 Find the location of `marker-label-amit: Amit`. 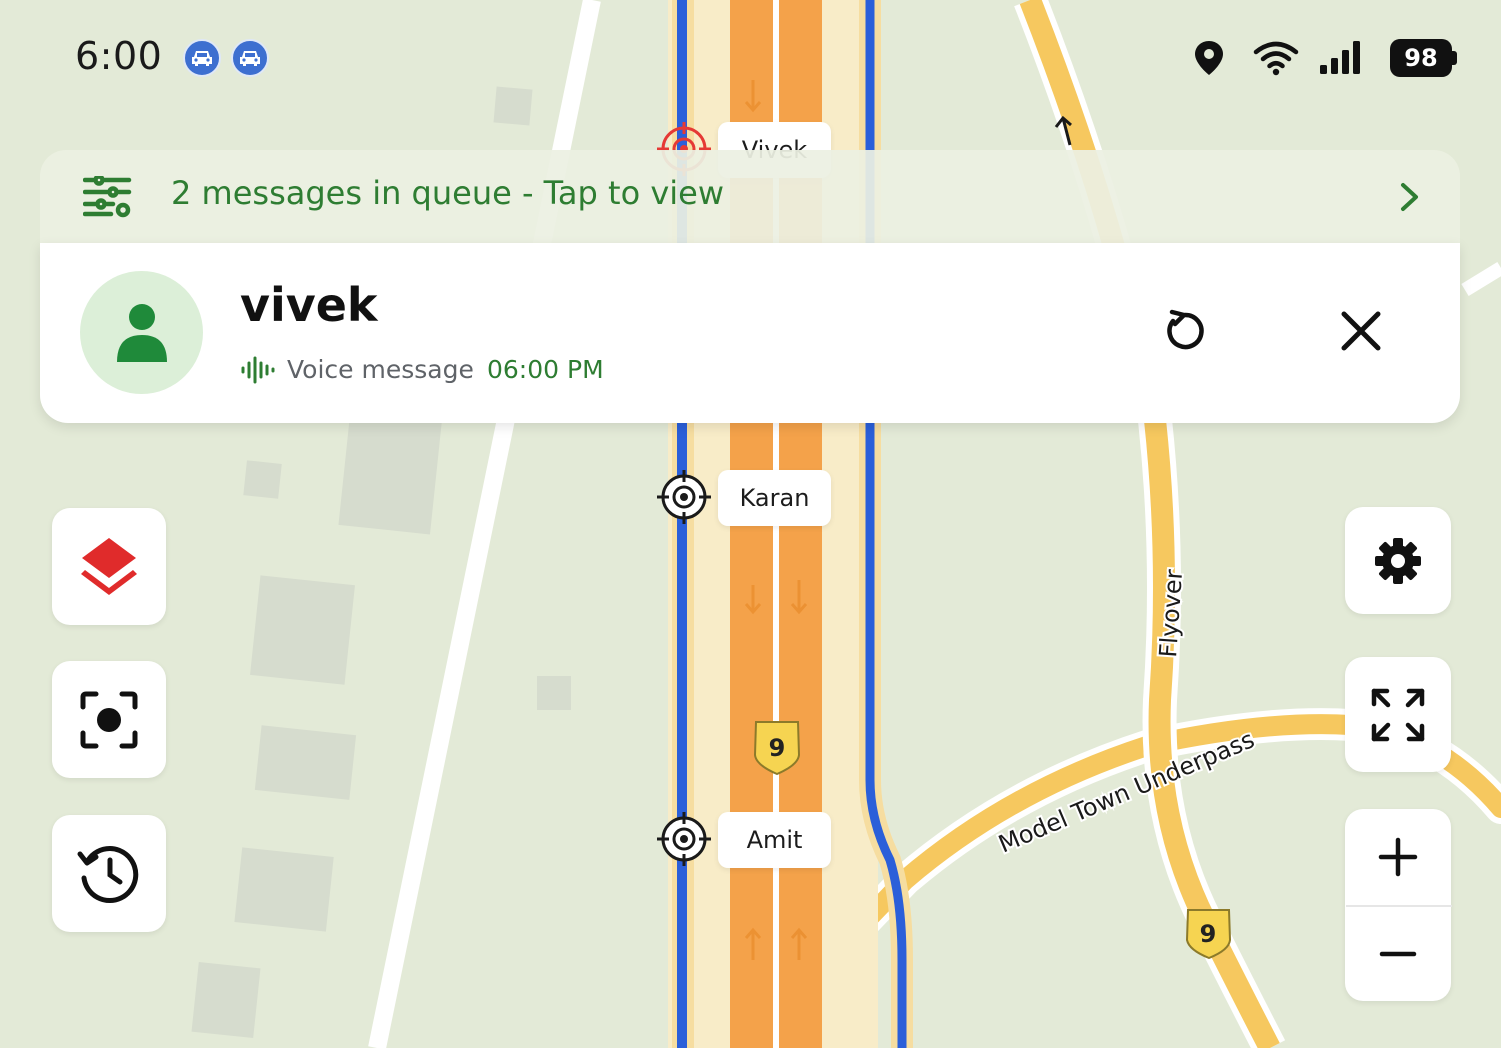

marker-label-amit: Amit is located at coordinates (774, 840).